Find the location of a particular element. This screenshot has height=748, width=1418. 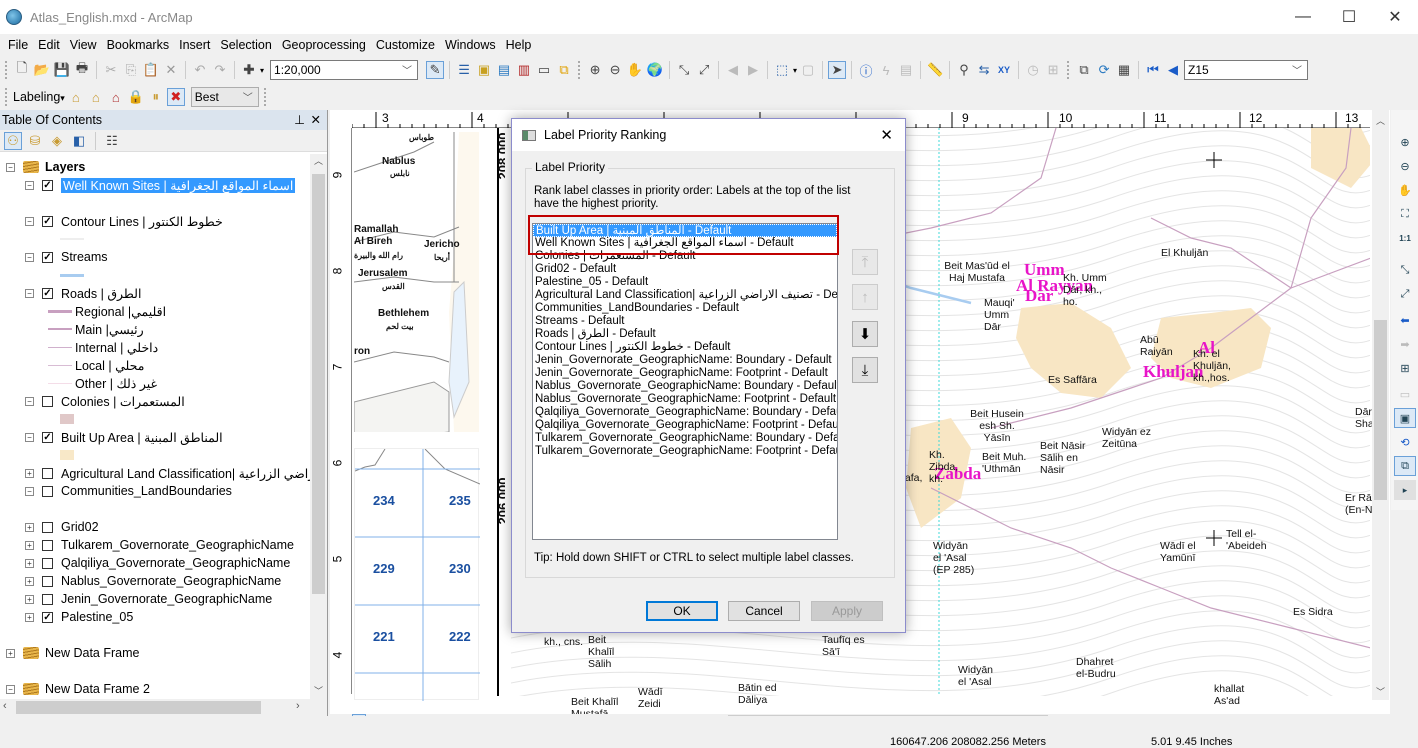

select-elements-arrow-icon: ➤ is located at coordinates (837, 70).